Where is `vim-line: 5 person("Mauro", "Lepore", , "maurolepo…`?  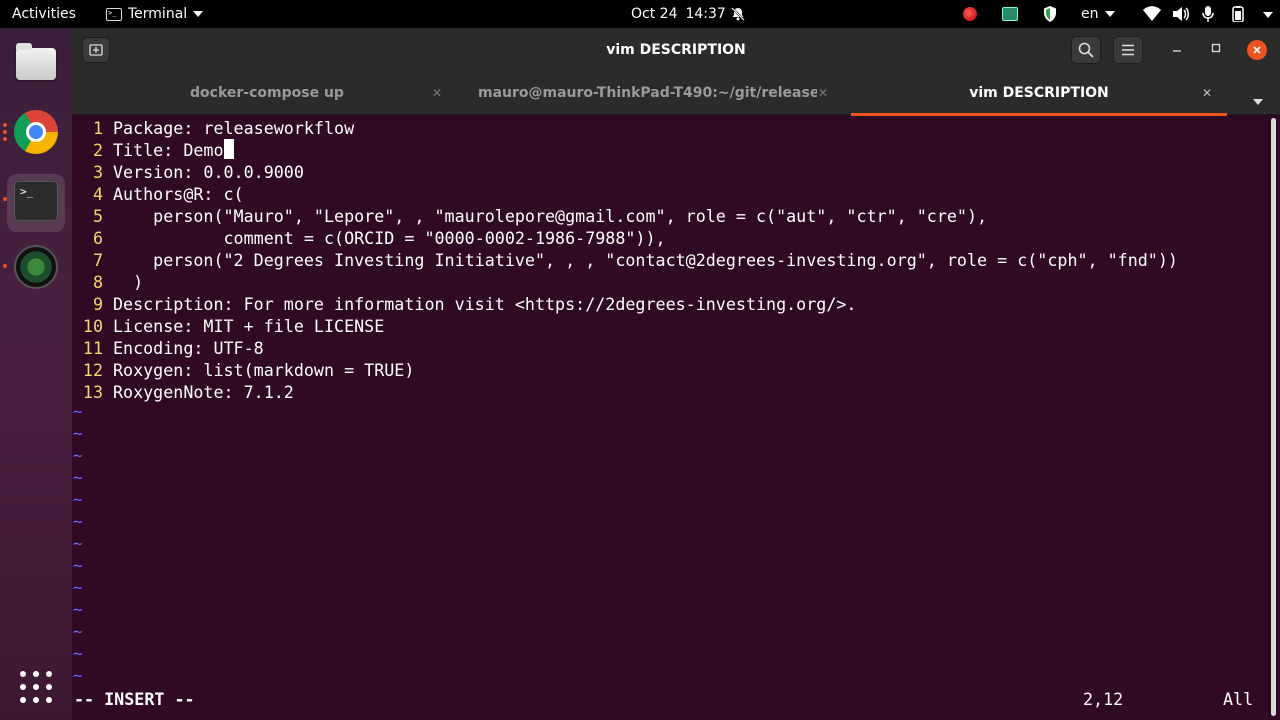 vim-line: 5 person("Mauro", "Lepore", , "maurolepo… is located at coordinates (529, 216).